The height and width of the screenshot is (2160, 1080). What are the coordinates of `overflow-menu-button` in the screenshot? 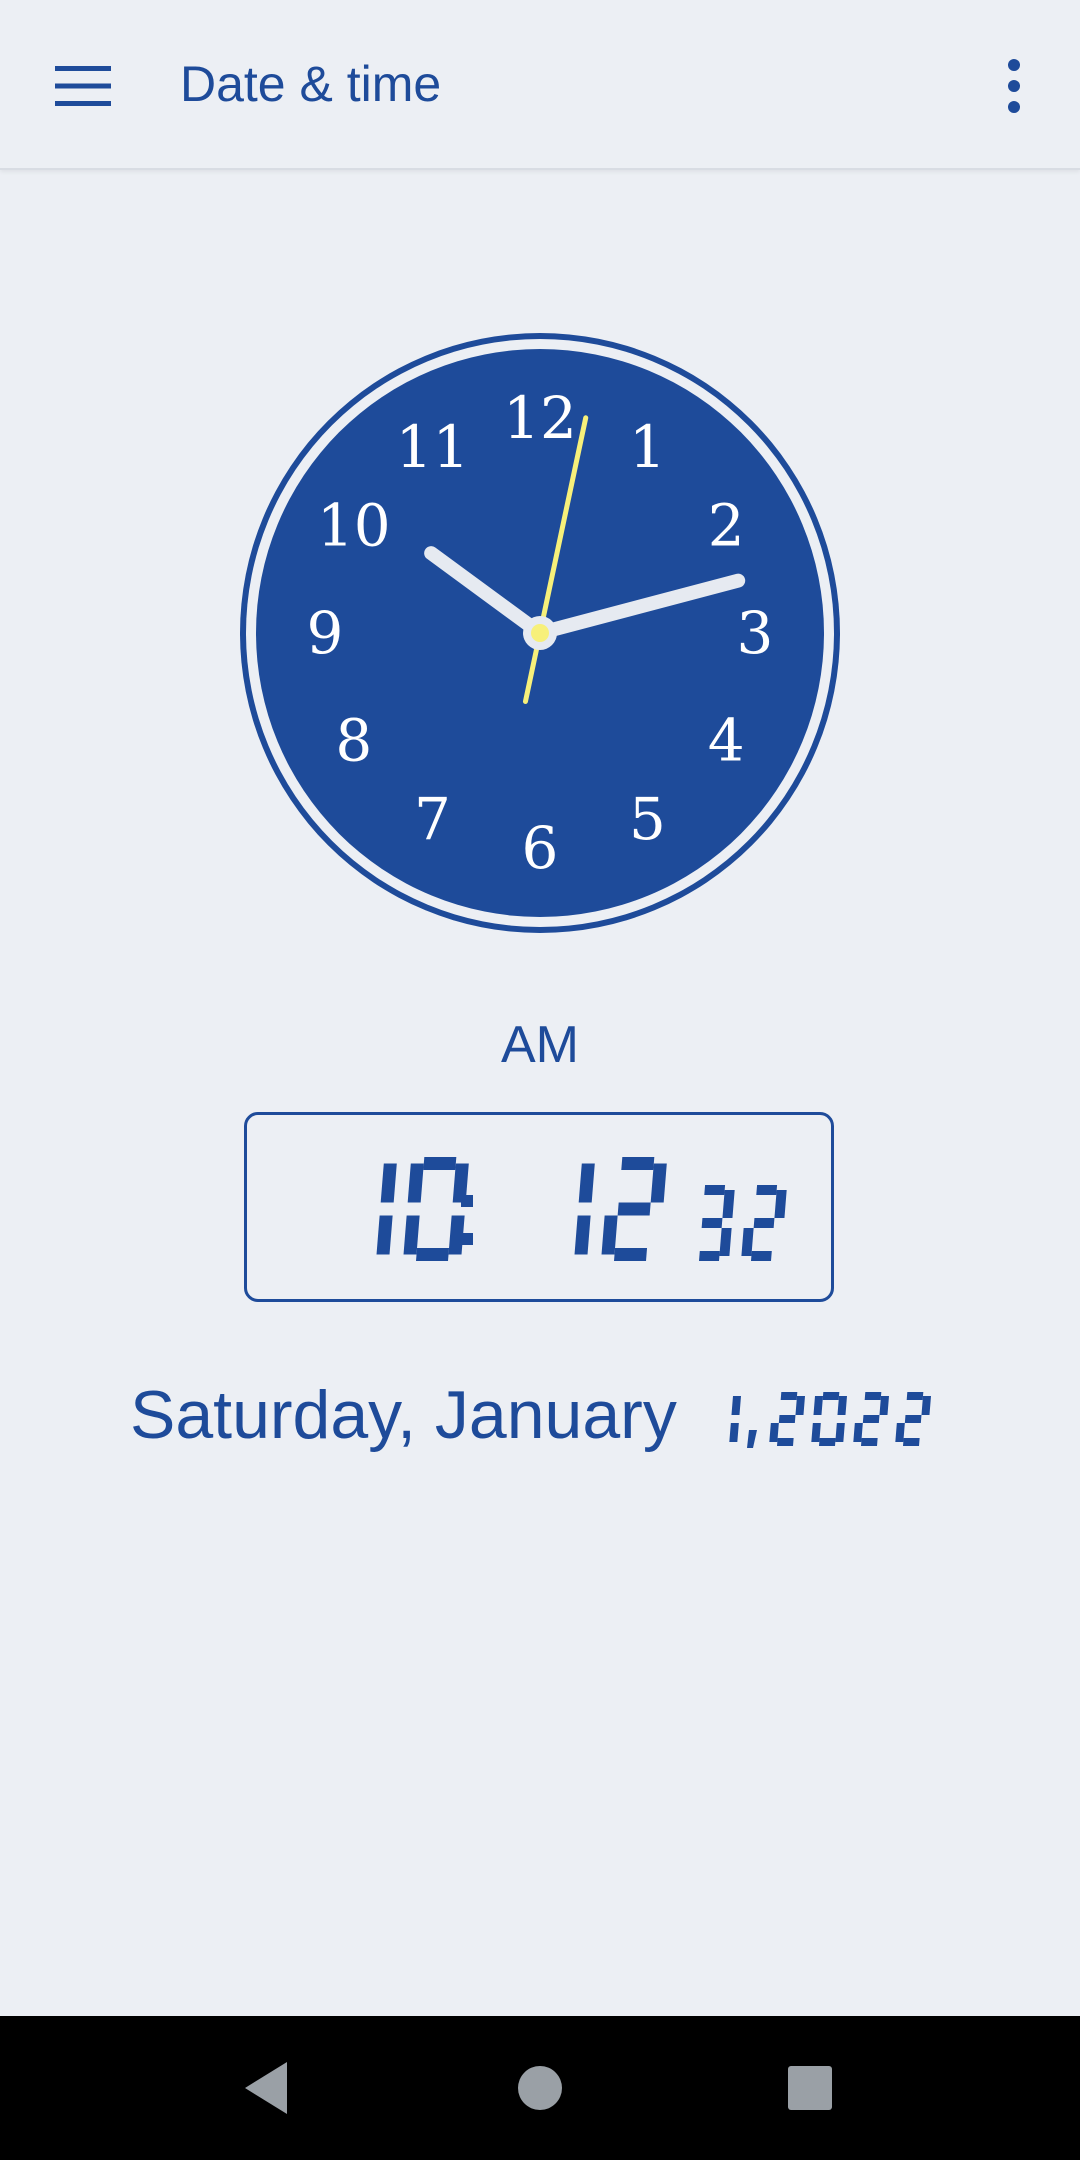 It's located at (1014, 86).